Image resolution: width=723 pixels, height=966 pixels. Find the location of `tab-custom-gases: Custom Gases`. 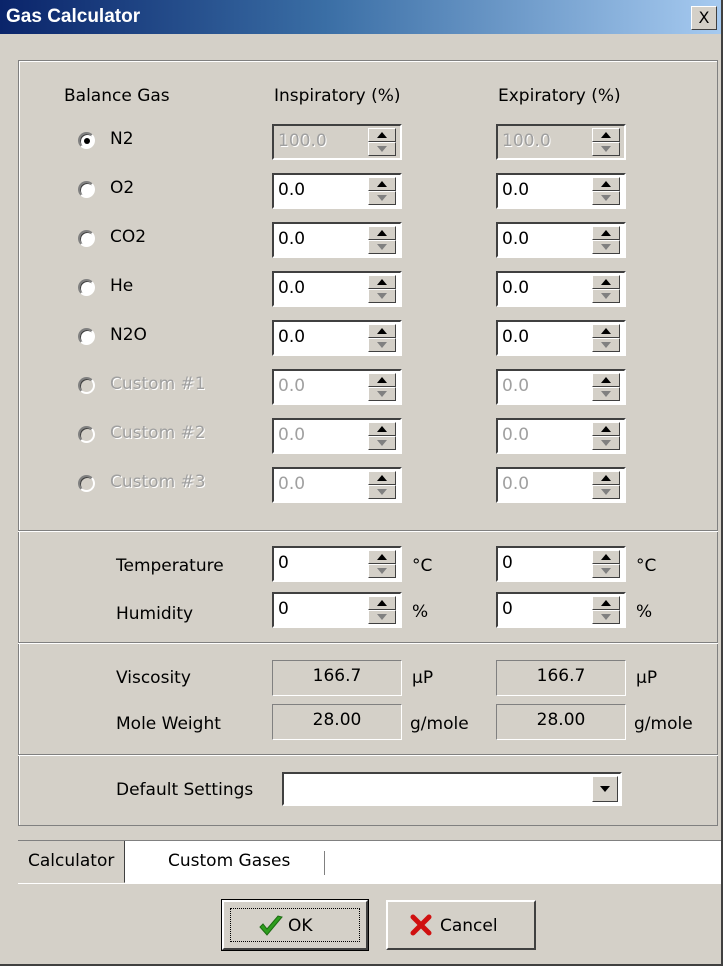

tab-custom-gases: Custom Gases is located at coordinates (229, 862).